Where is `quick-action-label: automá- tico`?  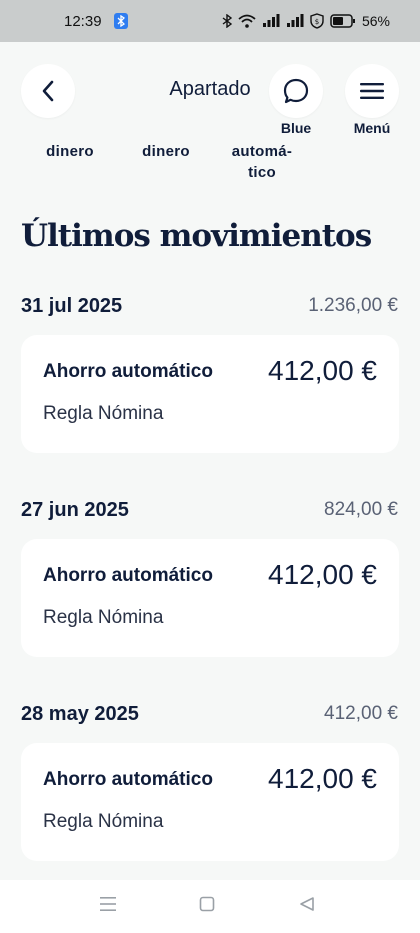
quick-action-label: automá- tico is located at coordinates (262, 162).